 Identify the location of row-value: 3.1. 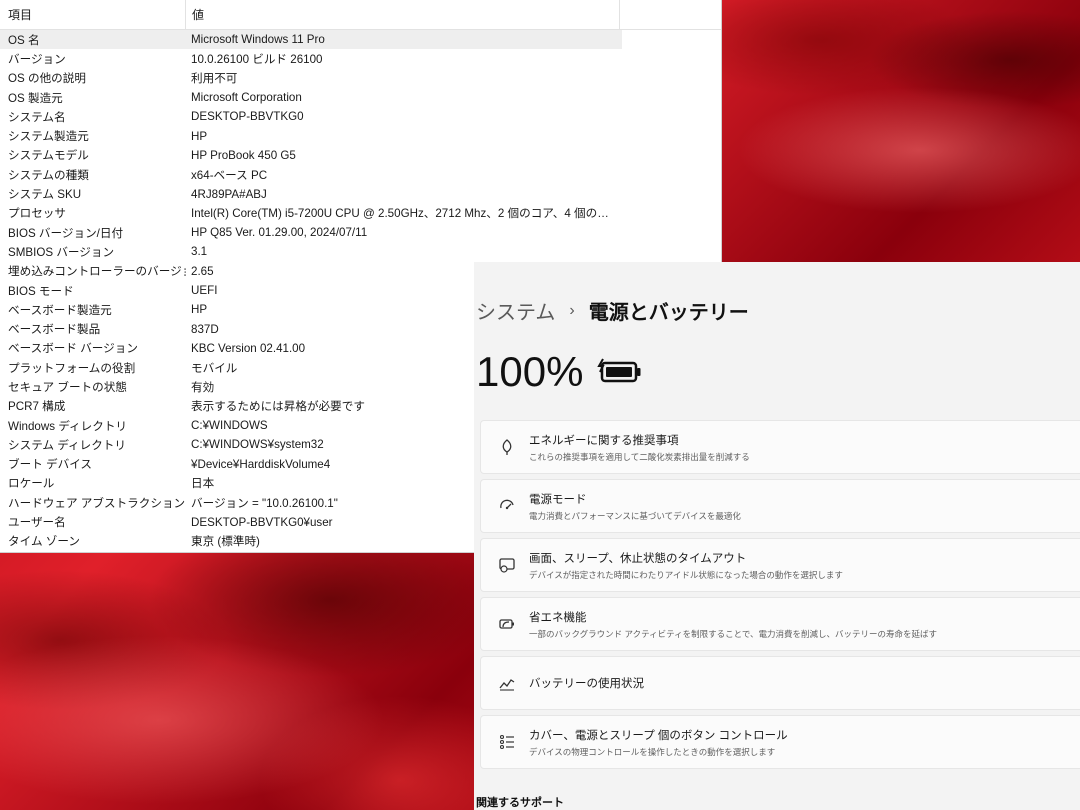
(199, 252).